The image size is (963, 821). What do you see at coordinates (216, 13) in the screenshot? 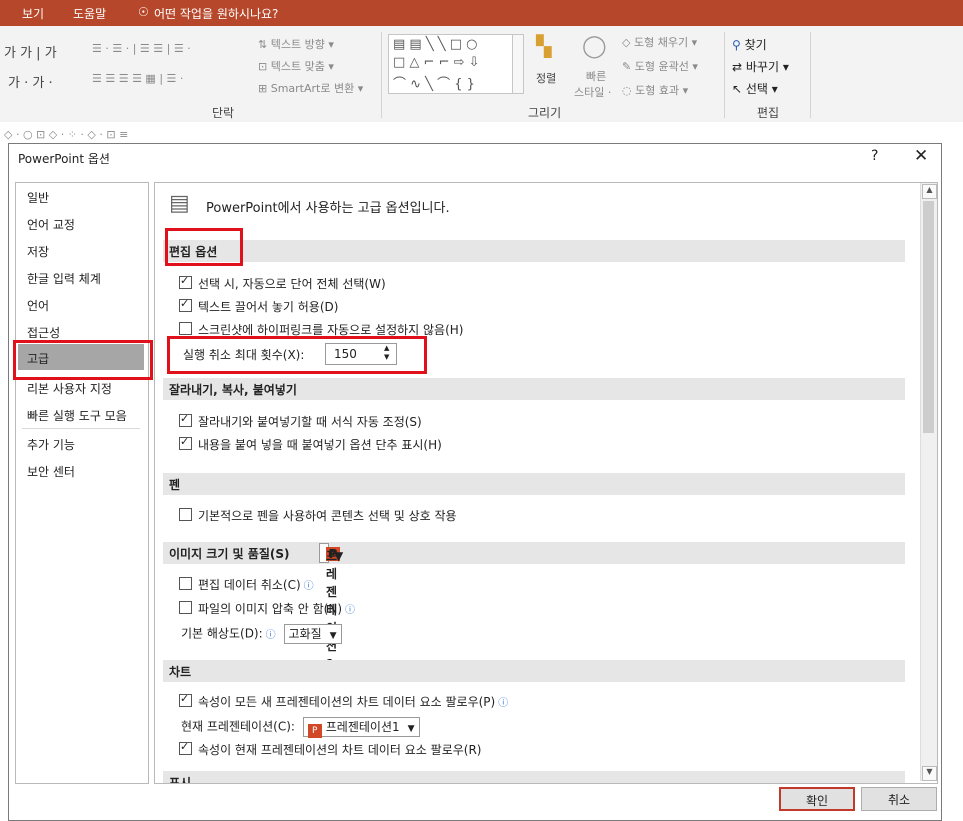
I see `tell-me-search: 어떤 작업을 원하시나요?` at bounding box center [216, 13].